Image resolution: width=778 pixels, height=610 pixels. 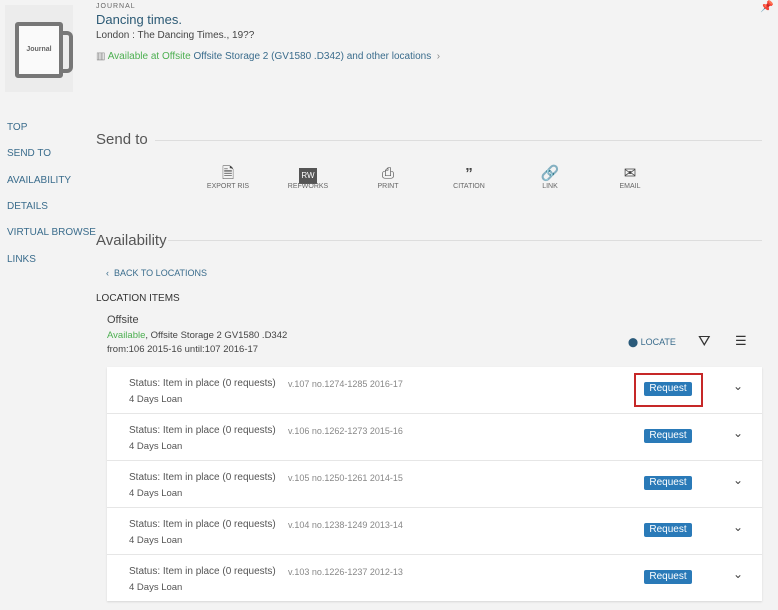 What do you see at coordinates (345, 525) in the screenshot?
I see `item-volume: v.104 no.1238-1249 2013-14` at bounding box center [345, 525].